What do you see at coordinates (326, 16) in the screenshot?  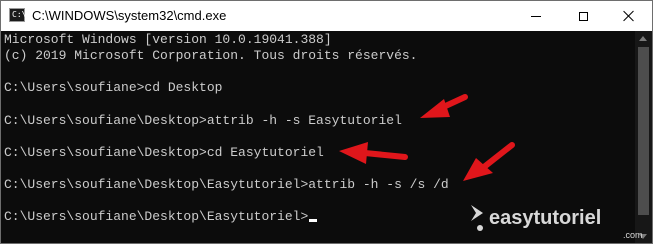 I see `title-bar: C:\ C:\WINDOWS\system32\cmd.exe` at bounding box center [326, 16].